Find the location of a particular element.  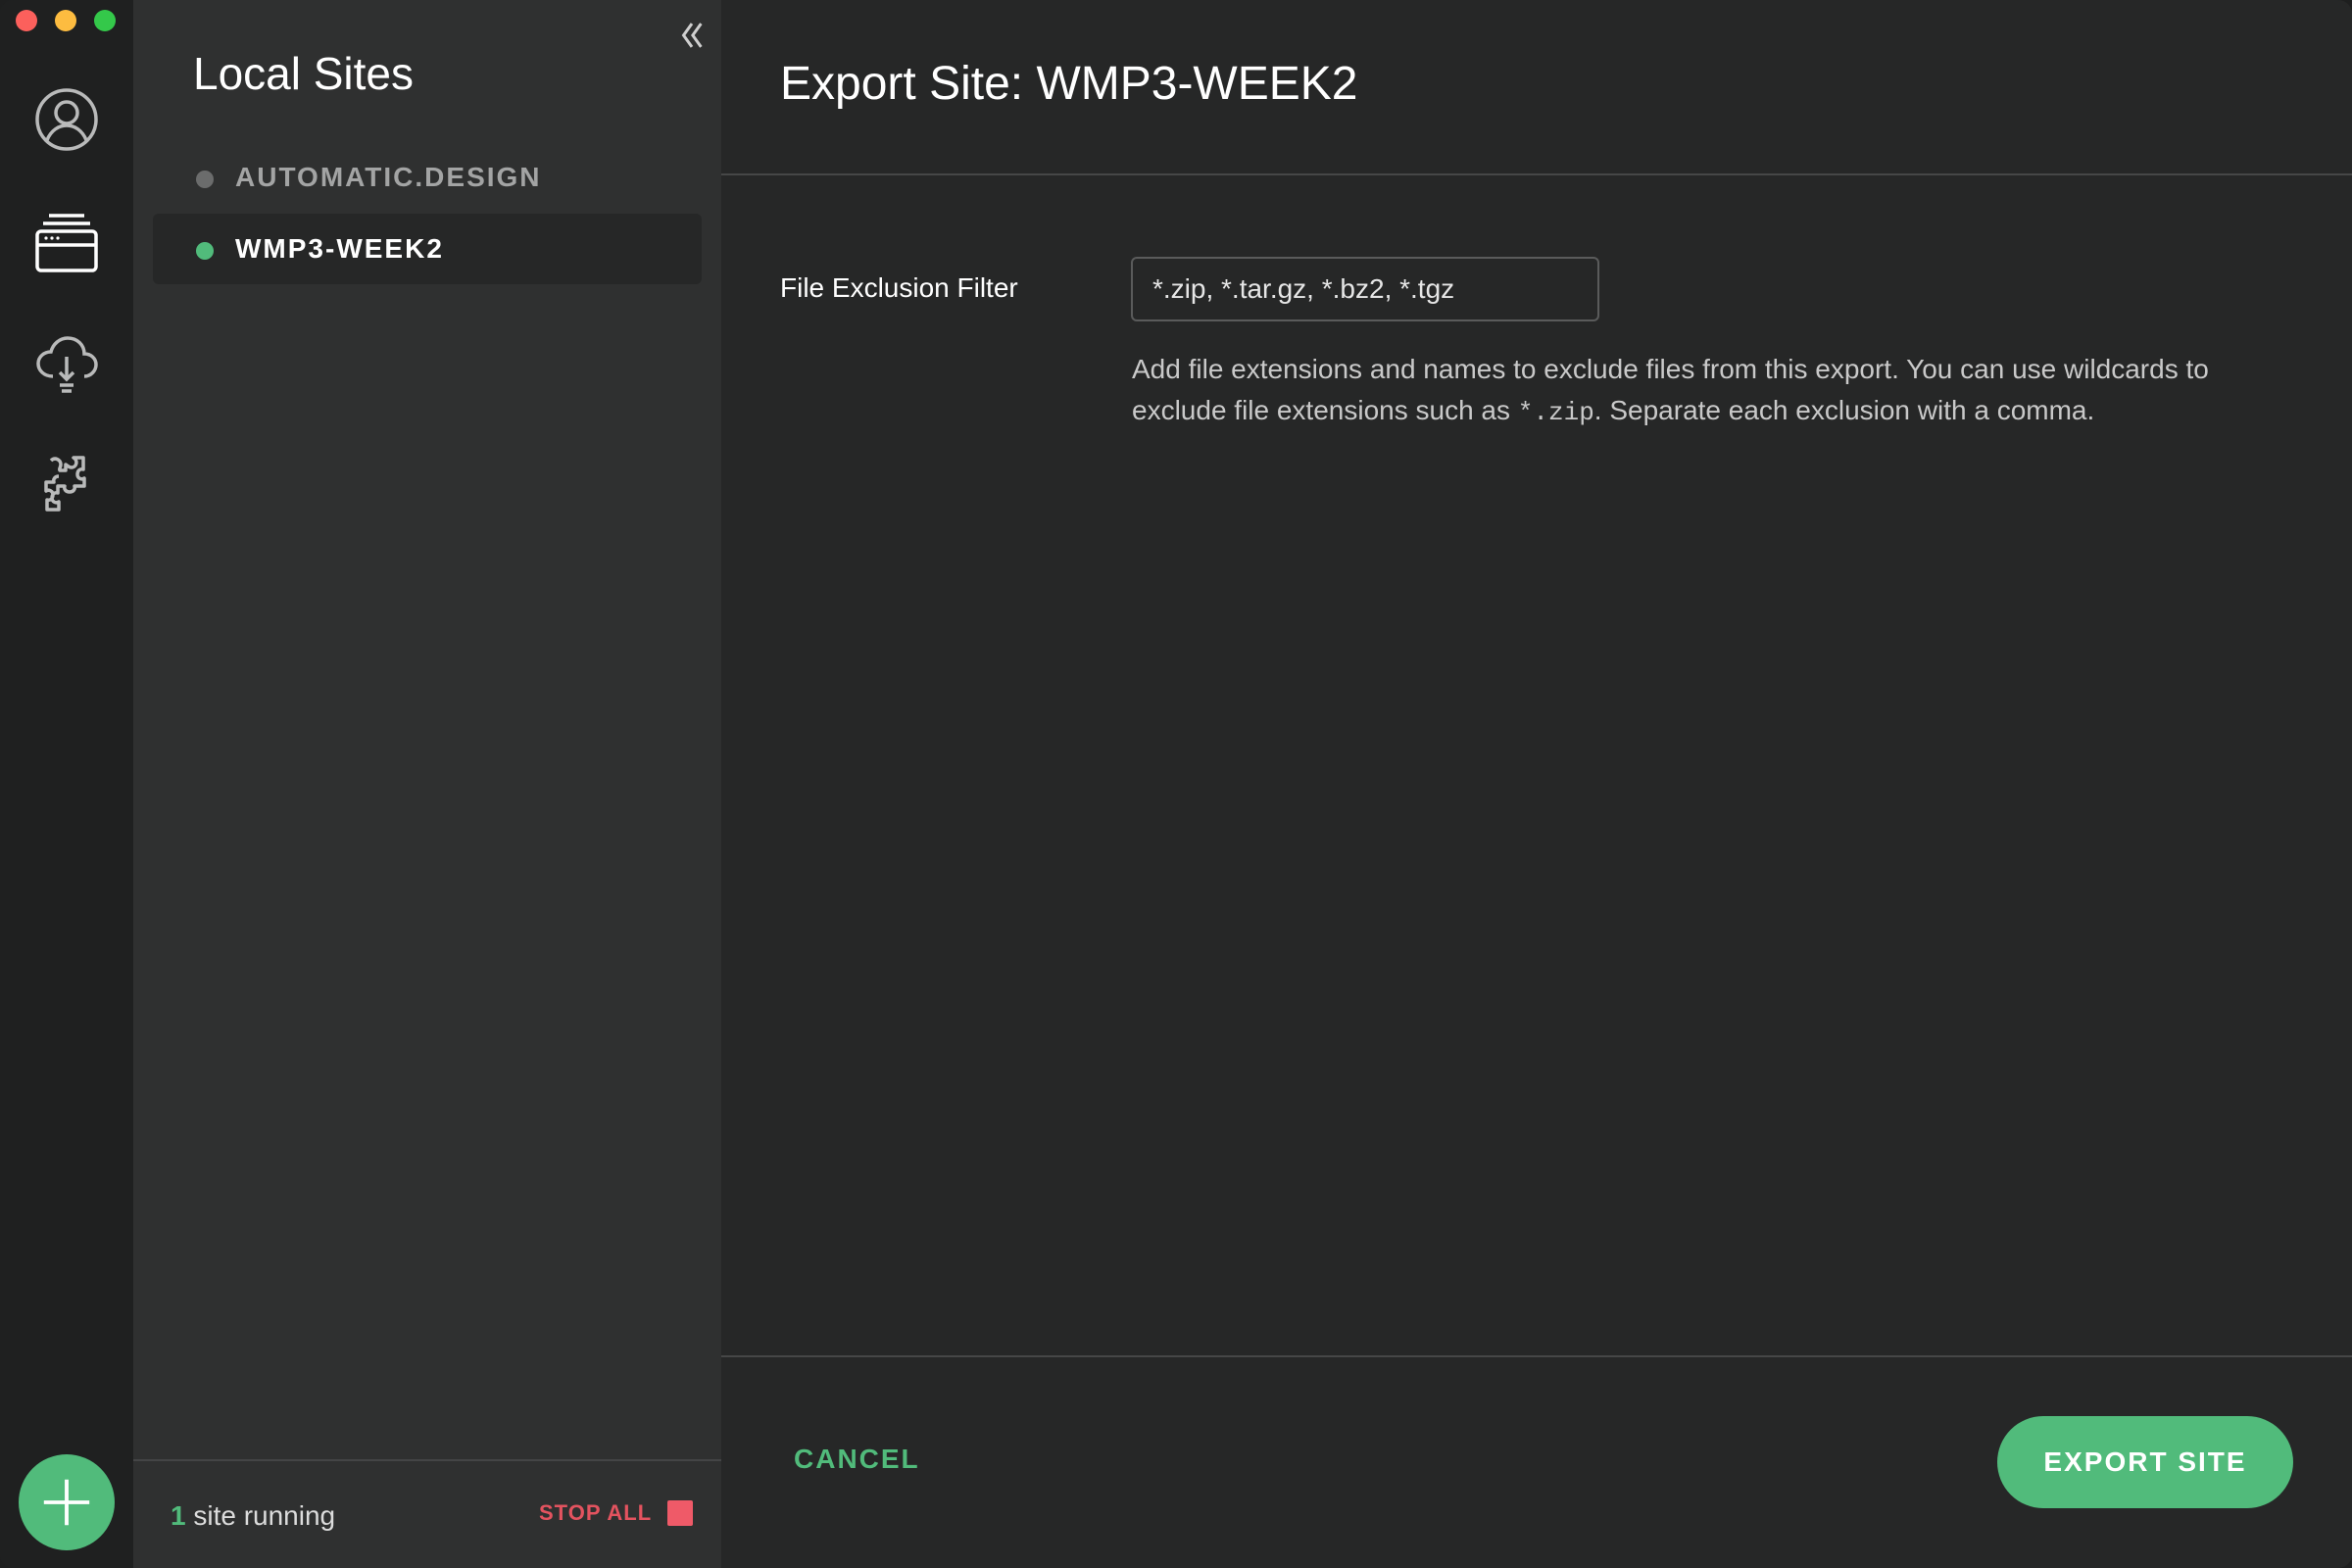

window-close-button is located at coordinates (26, 20).